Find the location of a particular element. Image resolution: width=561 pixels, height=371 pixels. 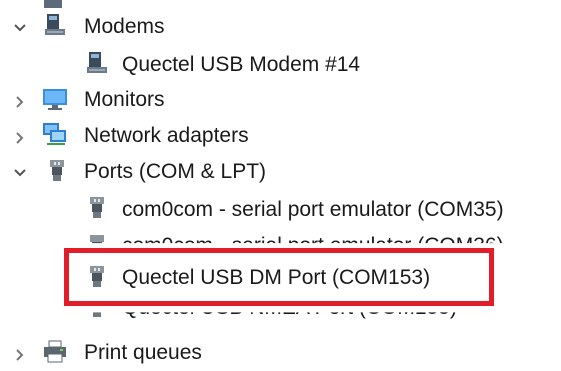

printer-icon is located at coordinates (55, 351).